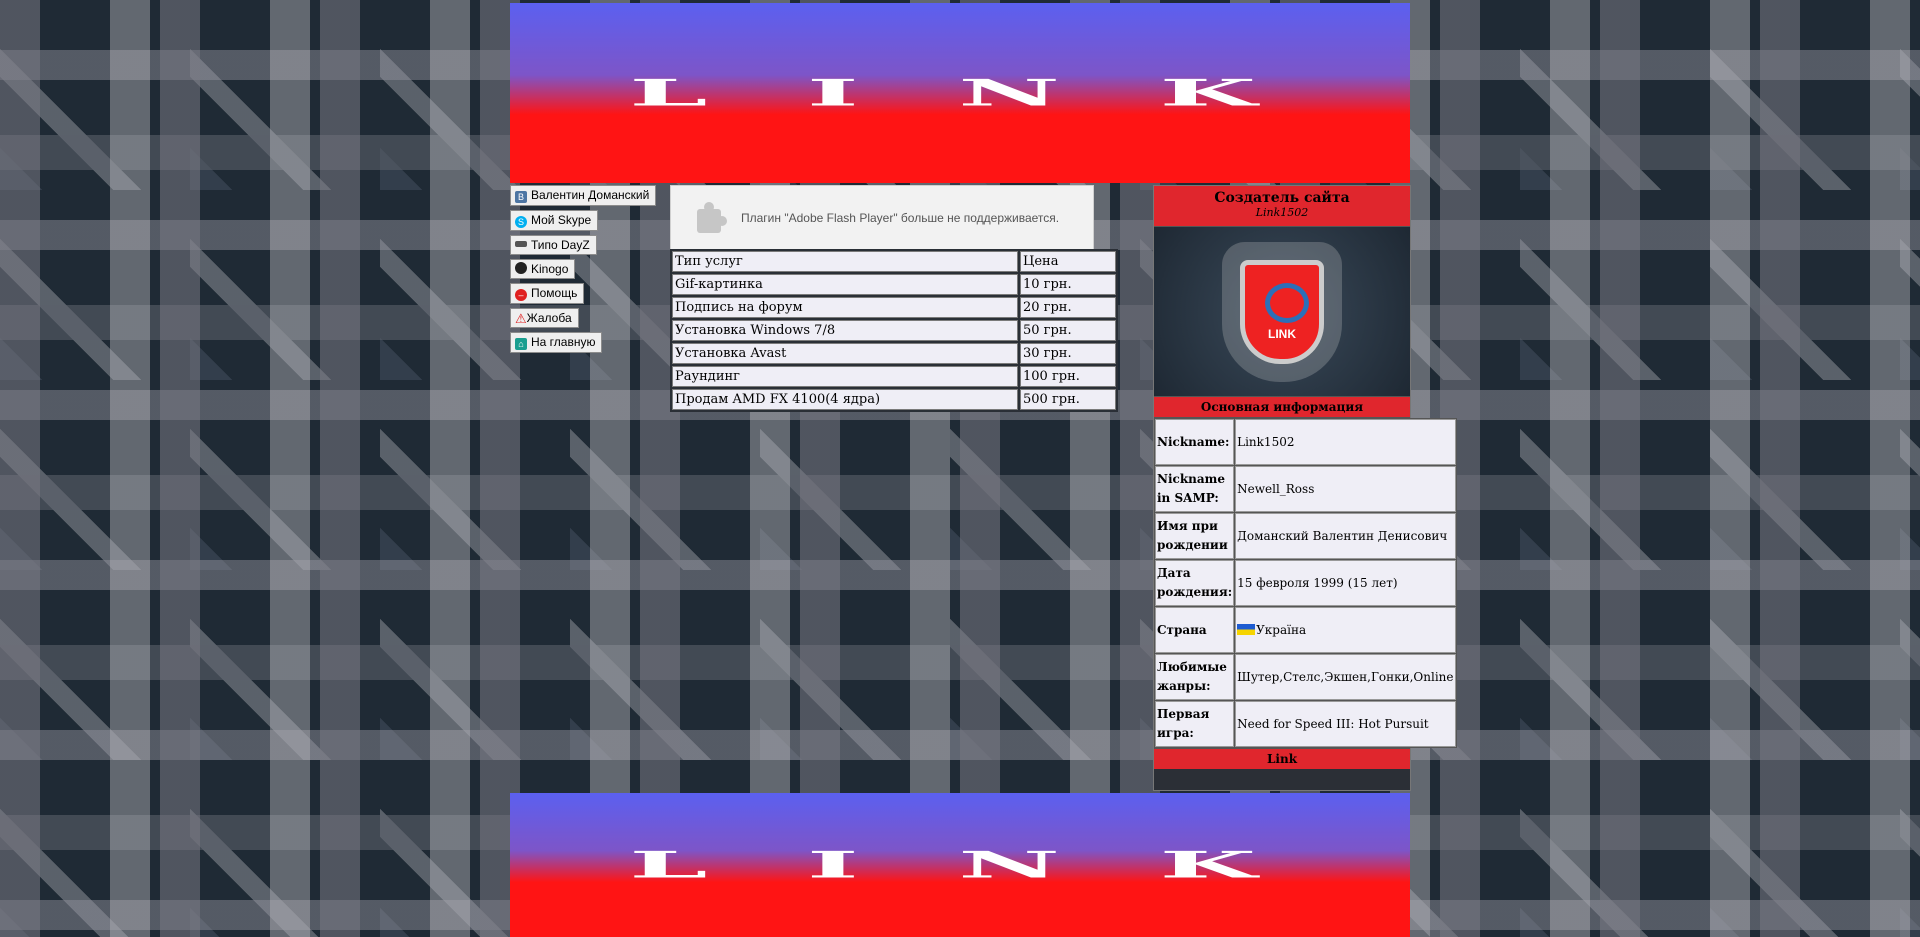 This screenshot has height=937, width=1920. I want to click on info-value: Доманский Валентин Денисович, so click(1345, 536).